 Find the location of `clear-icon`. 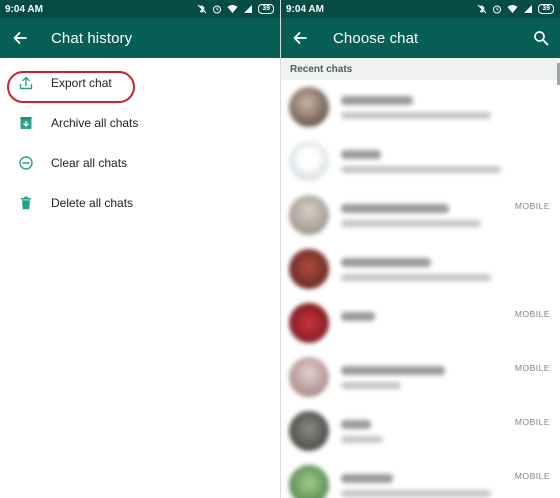

clear-icon is located at coordinates (26, 163).